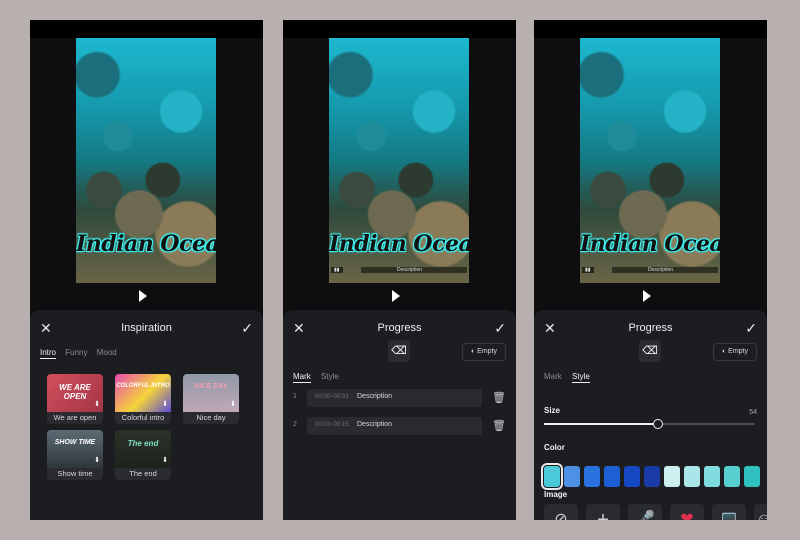 The width and height of the screenshot is (800, 540). I want to click on tab-mood: Mood, so click(107, 352).